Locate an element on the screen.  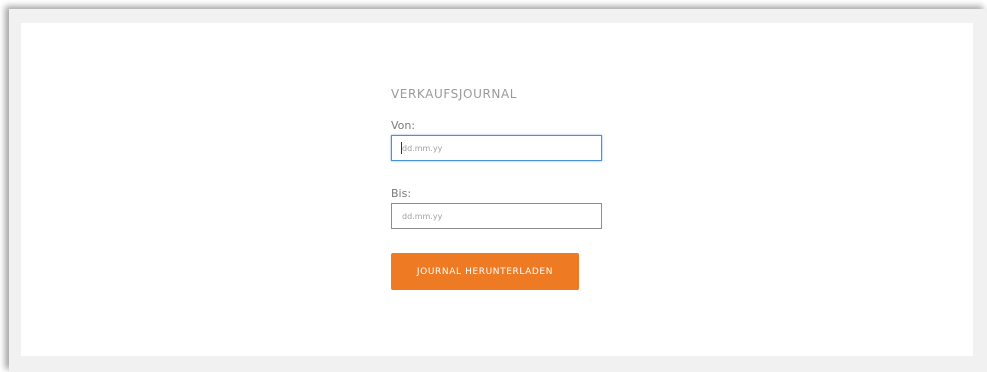
bis-date-input is located at coordinates (496, 216).